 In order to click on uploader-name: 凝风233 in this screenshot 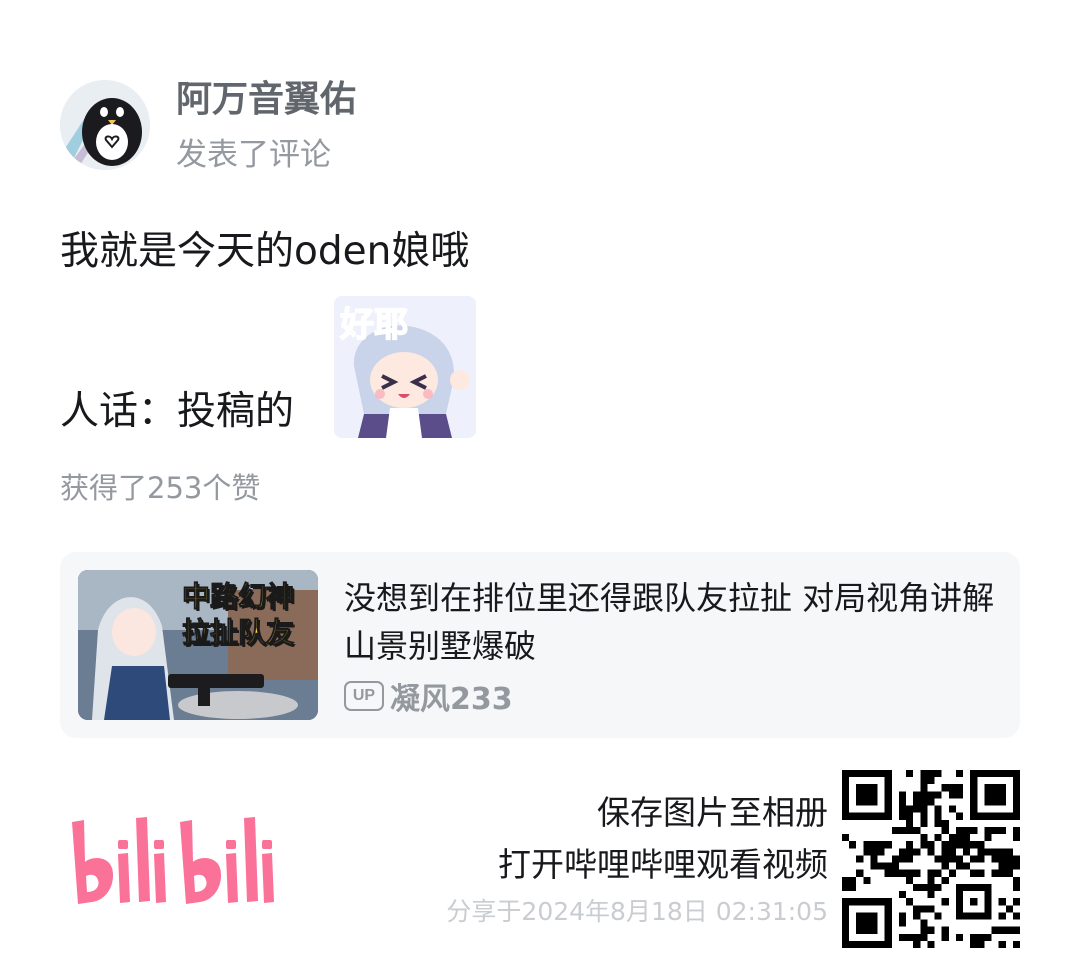, I will do `click(451, 699)`.